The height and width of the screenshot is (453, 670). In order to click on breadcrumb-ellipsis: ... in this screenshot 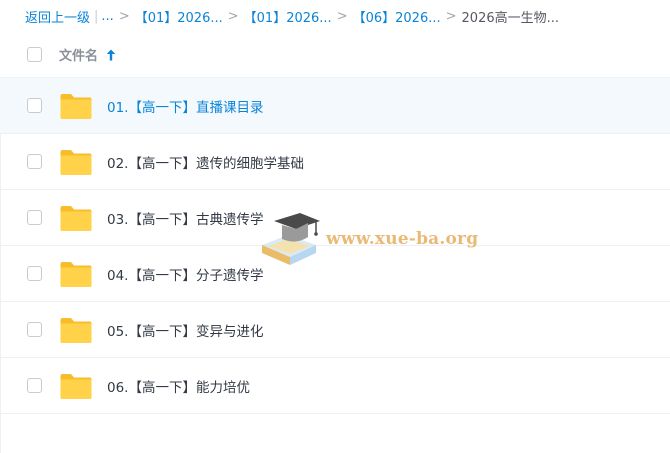, I will do `click(107, 16)`.